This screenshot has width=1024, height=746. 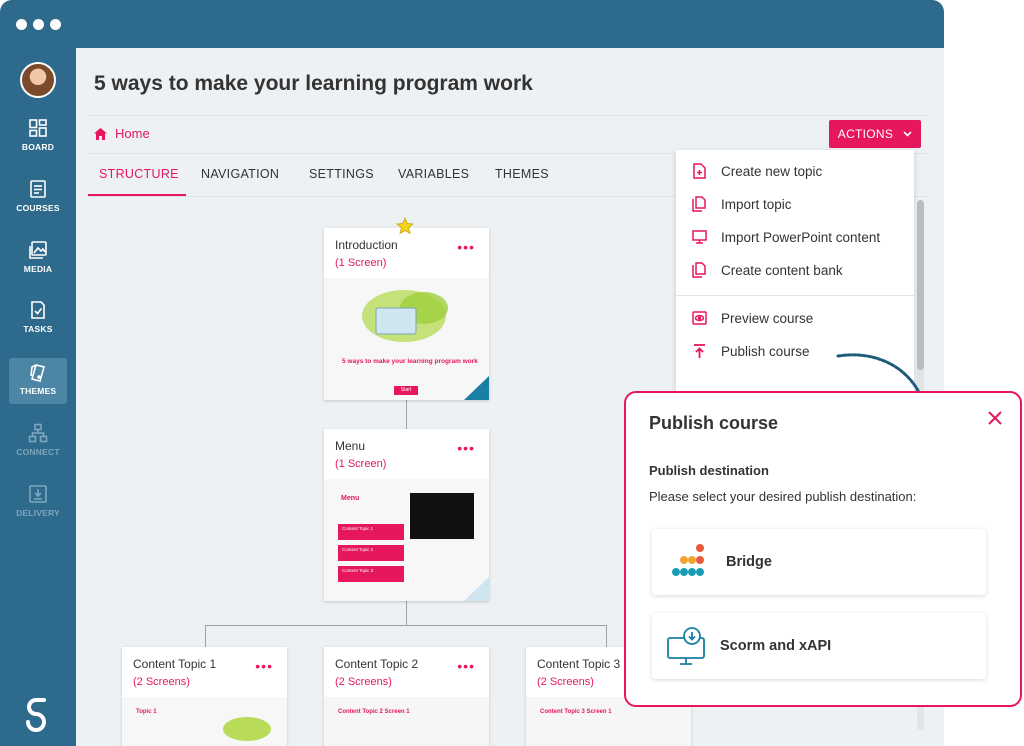 I want to click on breadcrumb: Home, so click(x=122, y=133).